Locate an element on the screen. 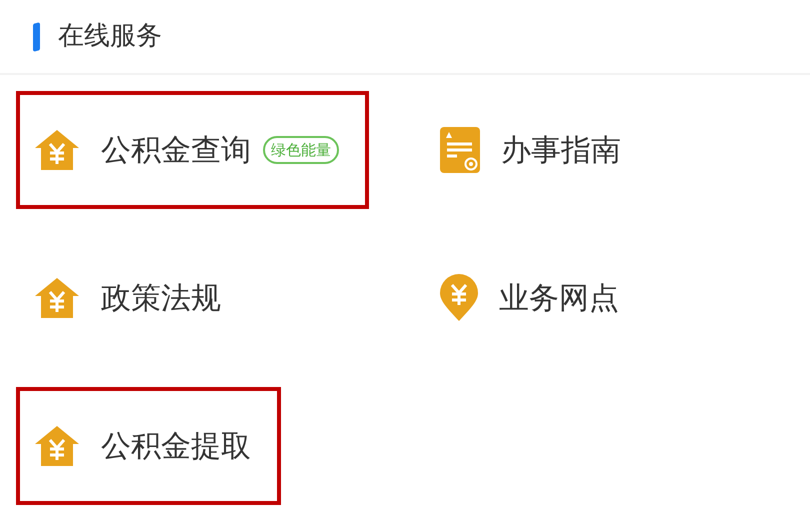 The height and width of the screenshot is (526, 810). service-item: 政策法规 is located at coordinates (133, 298).